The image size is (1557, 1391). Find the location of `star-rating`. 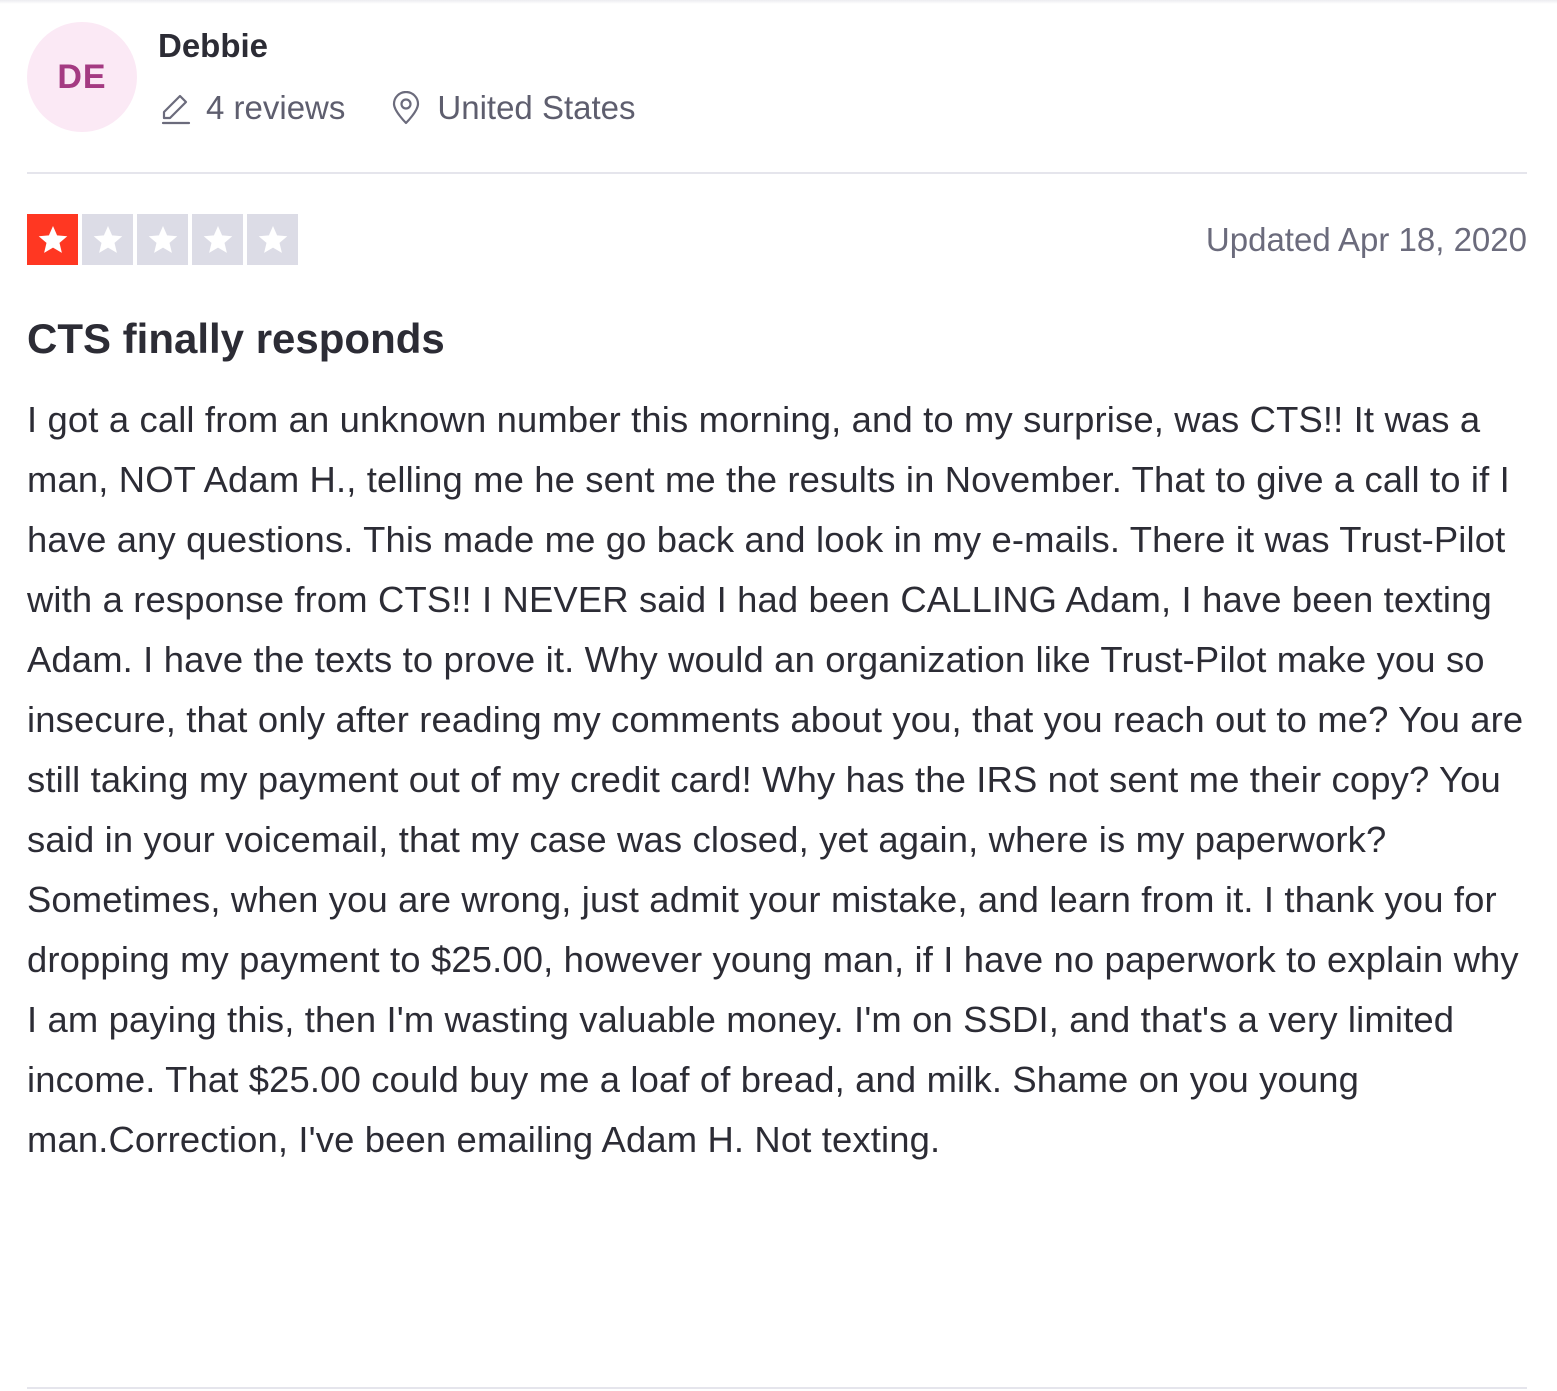

star-rating is located at coordinates (162, 239).